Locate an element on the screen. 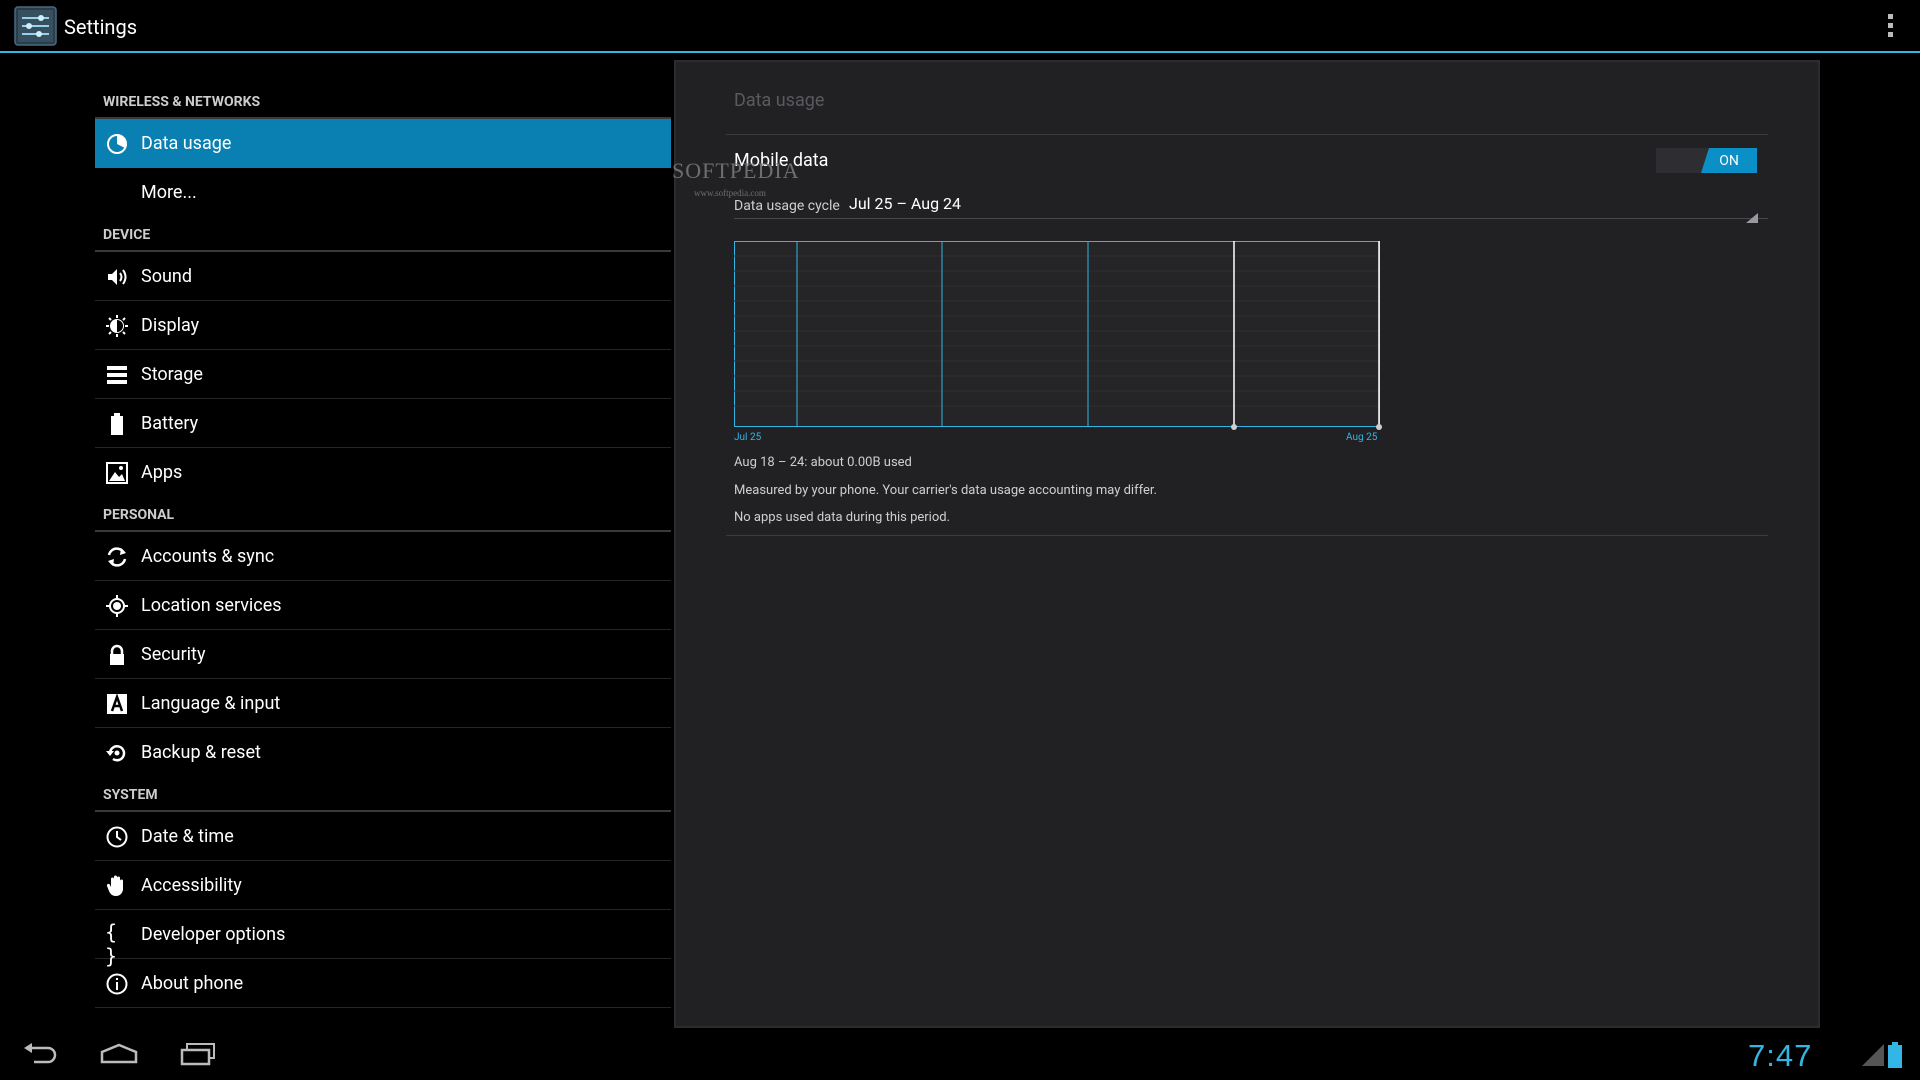 The width and height of the screenshot is (1920, 1080). nav-item-data-usage: Data usage is located at coordinates (383, 143).